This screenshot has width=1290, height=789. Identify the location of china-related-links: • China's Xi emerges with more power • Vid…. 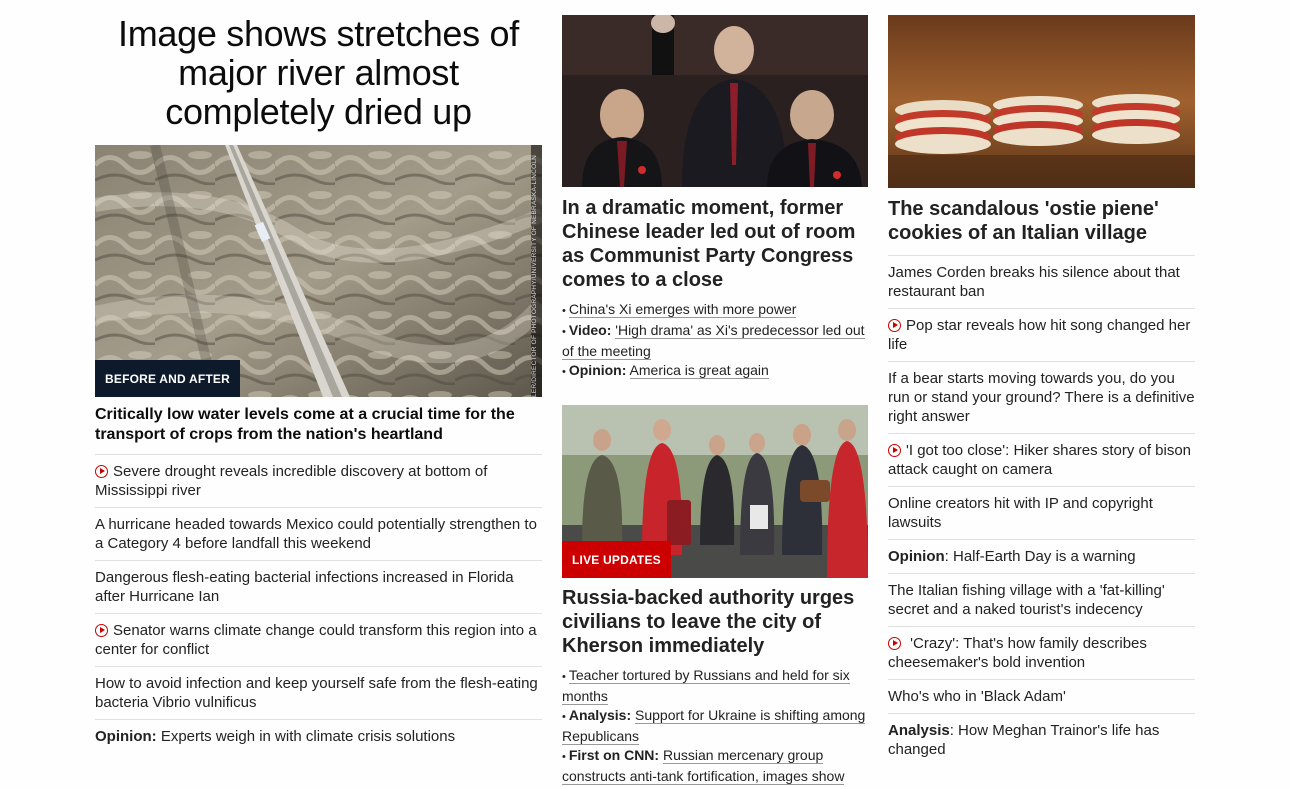
(715, 341).